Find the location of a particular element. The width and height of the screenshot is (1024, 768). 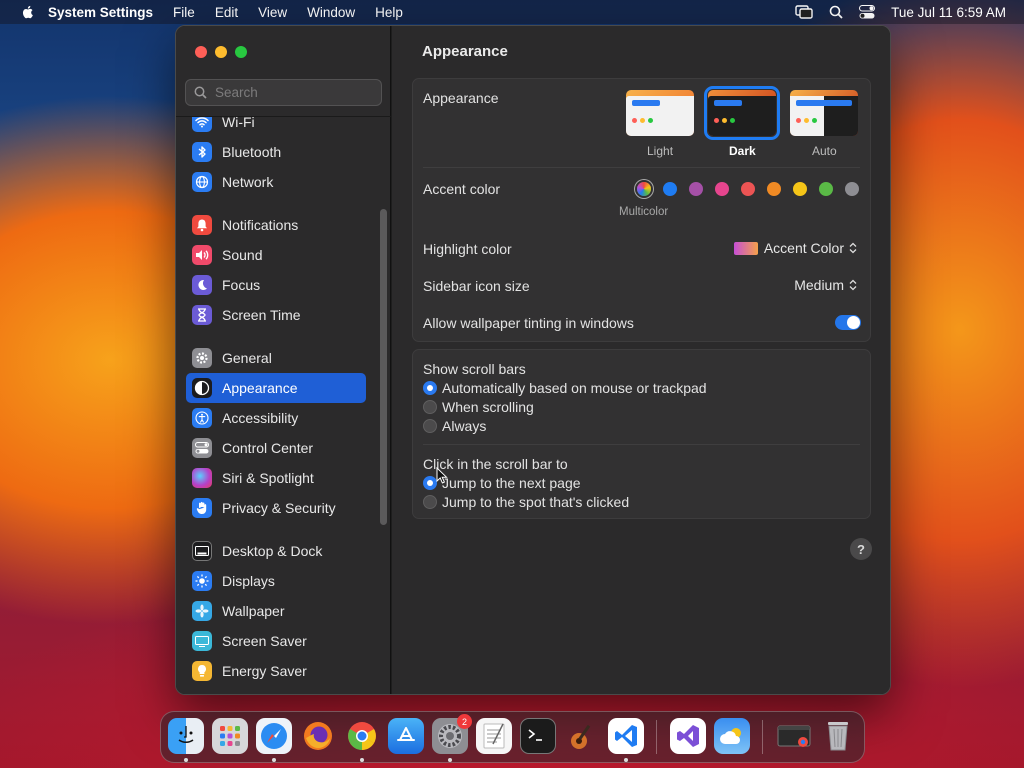

sidebar-item-notifications: Notifications is located at coordinates (276, 225).